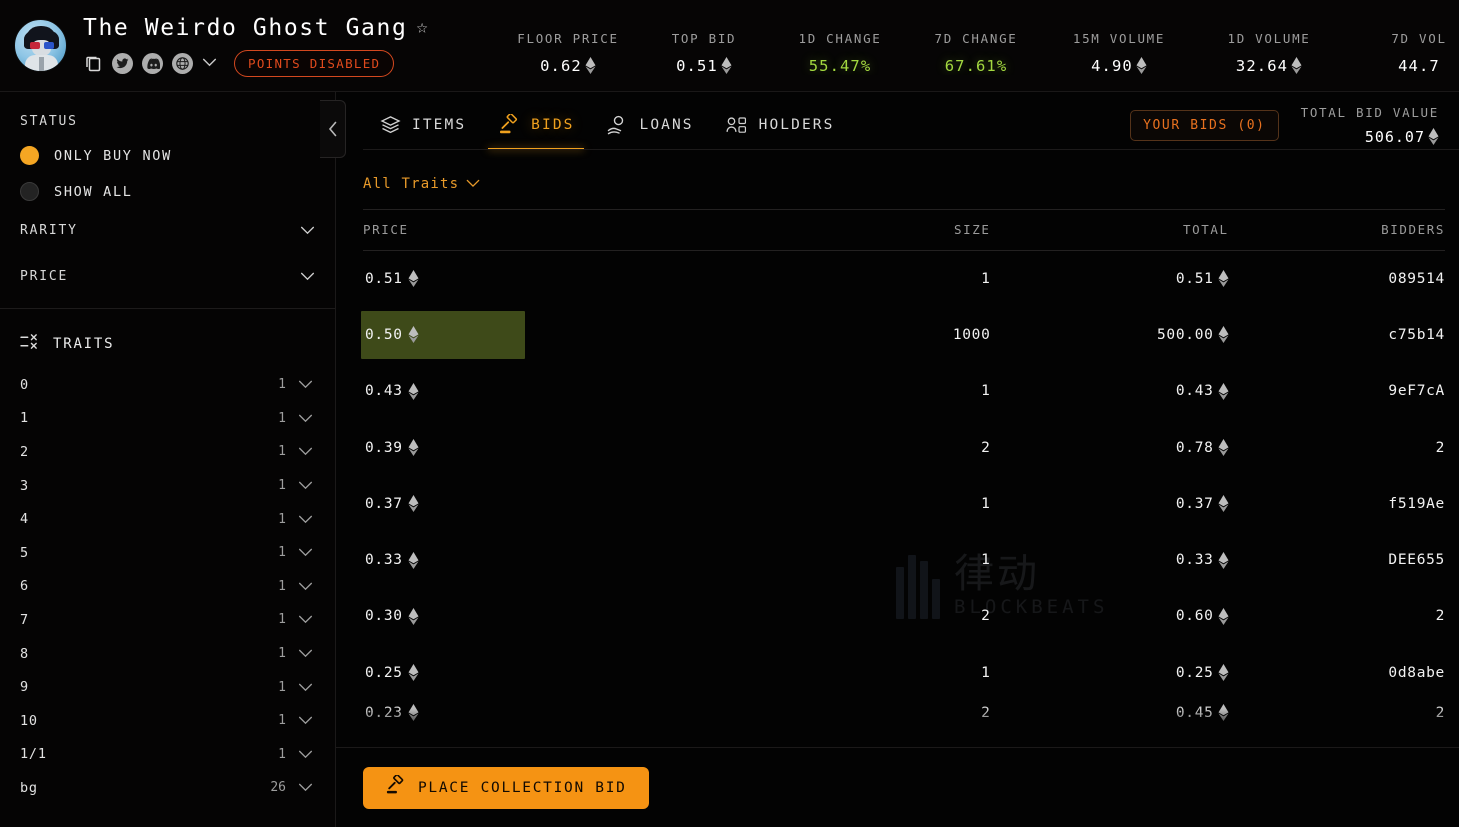 This screenshot has height=827, width=1459. What do you see at coordinates (1194, 560) in the screenshot?
I see `bid-total: 0.33` at bounding box center [1194, 560].